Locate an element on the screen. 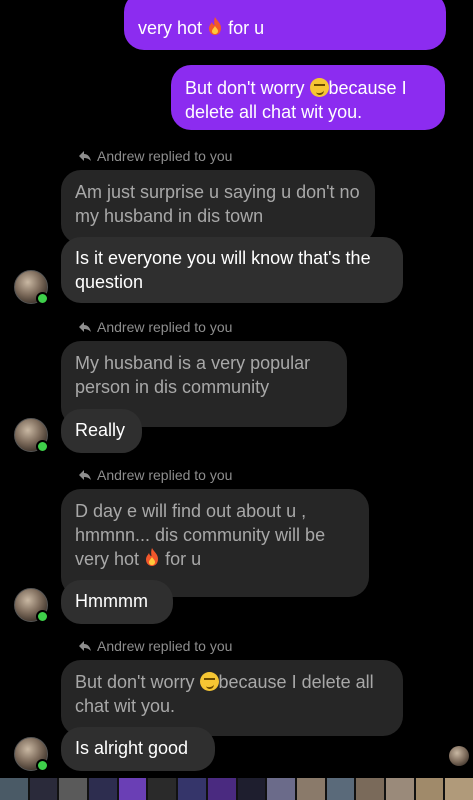  seen-avatar is located at coordinates (459, 756).